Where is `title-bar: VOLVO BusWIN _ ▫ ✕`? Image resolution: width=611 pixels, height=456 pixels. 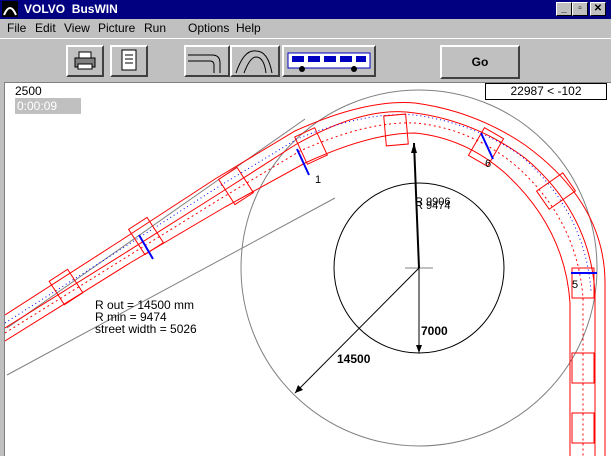
title-bar: VOLVO BusWIN _ ▫ ✕ is located at coordinates (305, 9).